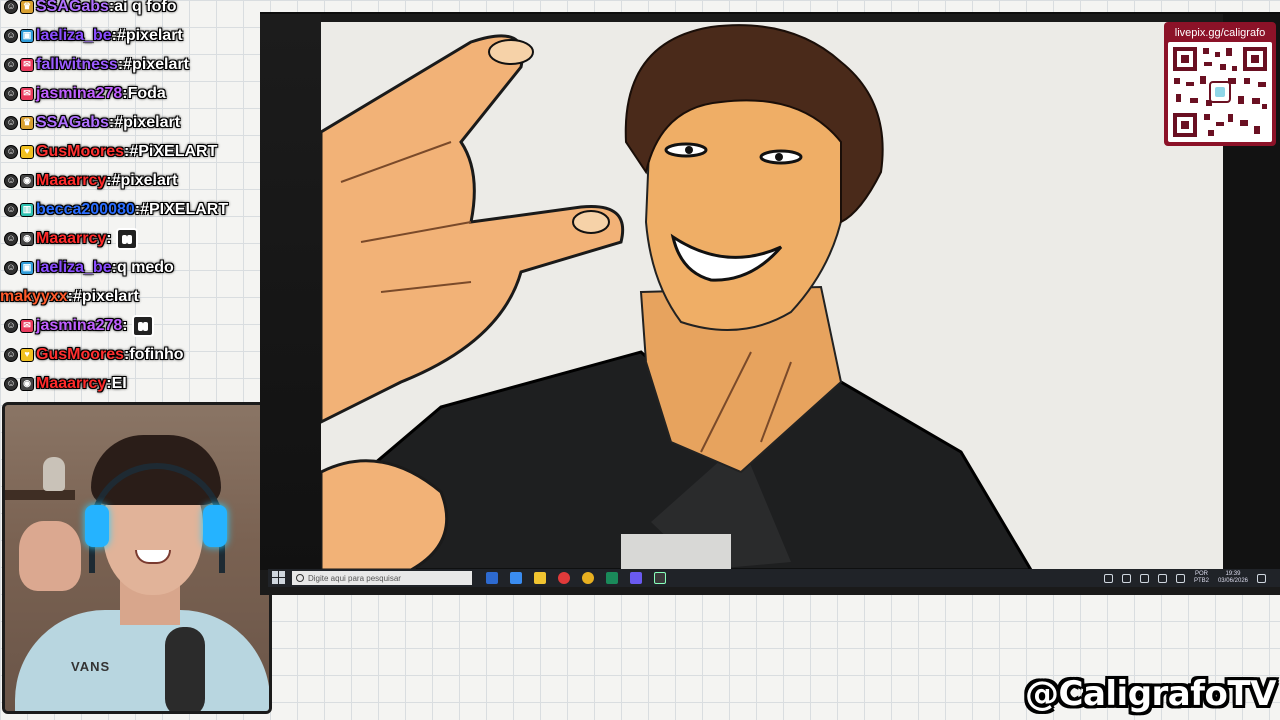 This screenshot has height=720, width=1280. Describe the element at coordinates (660, 578) in the screenshot. I see `capture-icon` at that location.